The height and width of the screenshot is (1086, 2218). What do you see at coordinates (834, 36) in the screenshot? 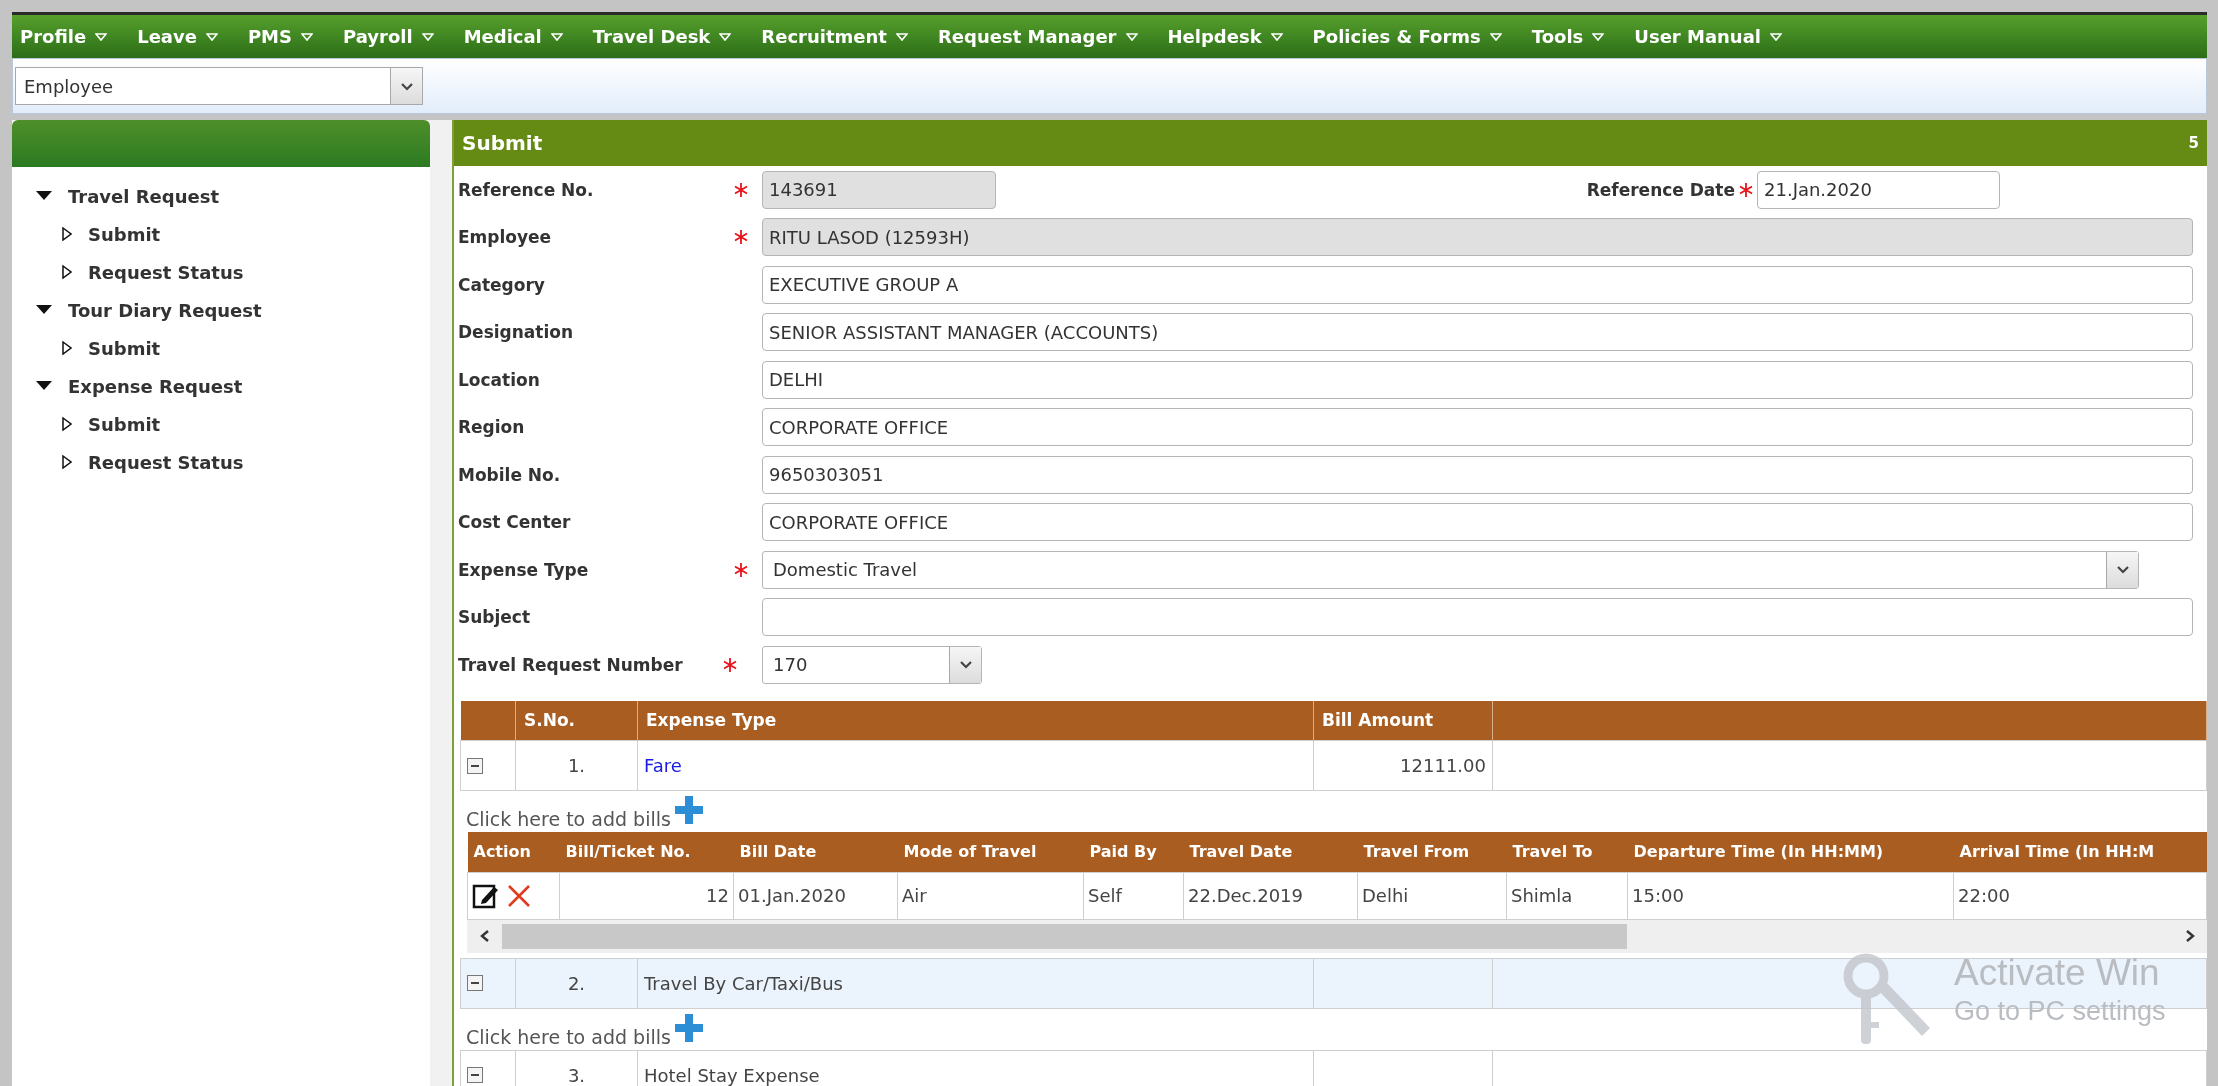
I see `menu-item: Recruitment` at bounding box center [834, 36].